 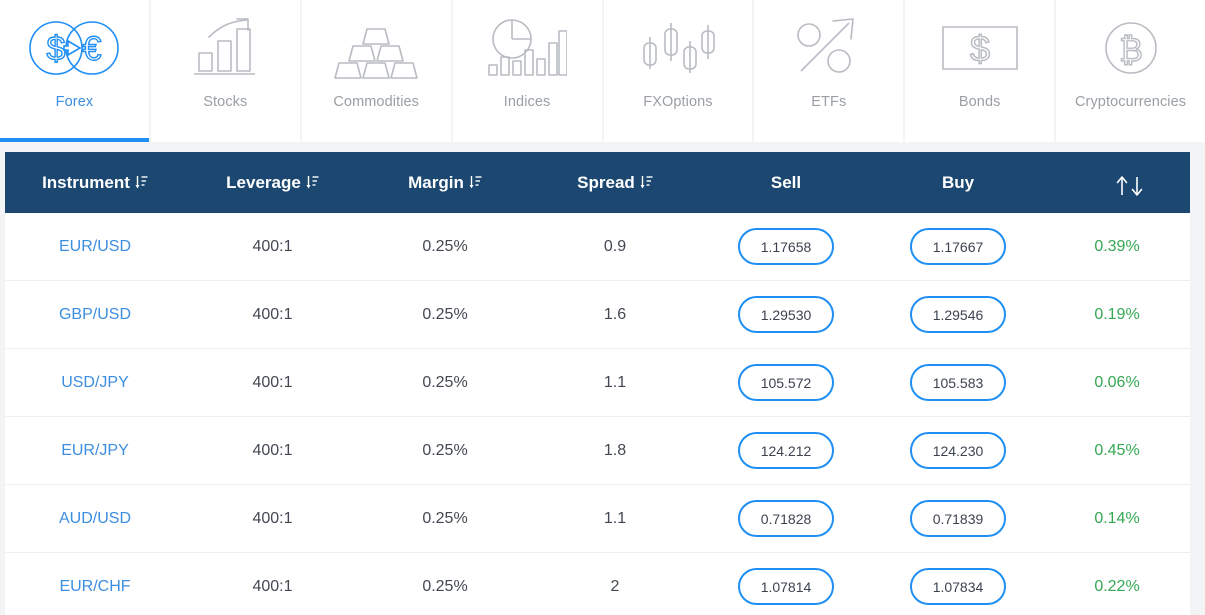 What do you see at coordinates (95, 315) in the screenshot?
I see `instrument-link: GBP/USD` at bounding box center [95, 315].